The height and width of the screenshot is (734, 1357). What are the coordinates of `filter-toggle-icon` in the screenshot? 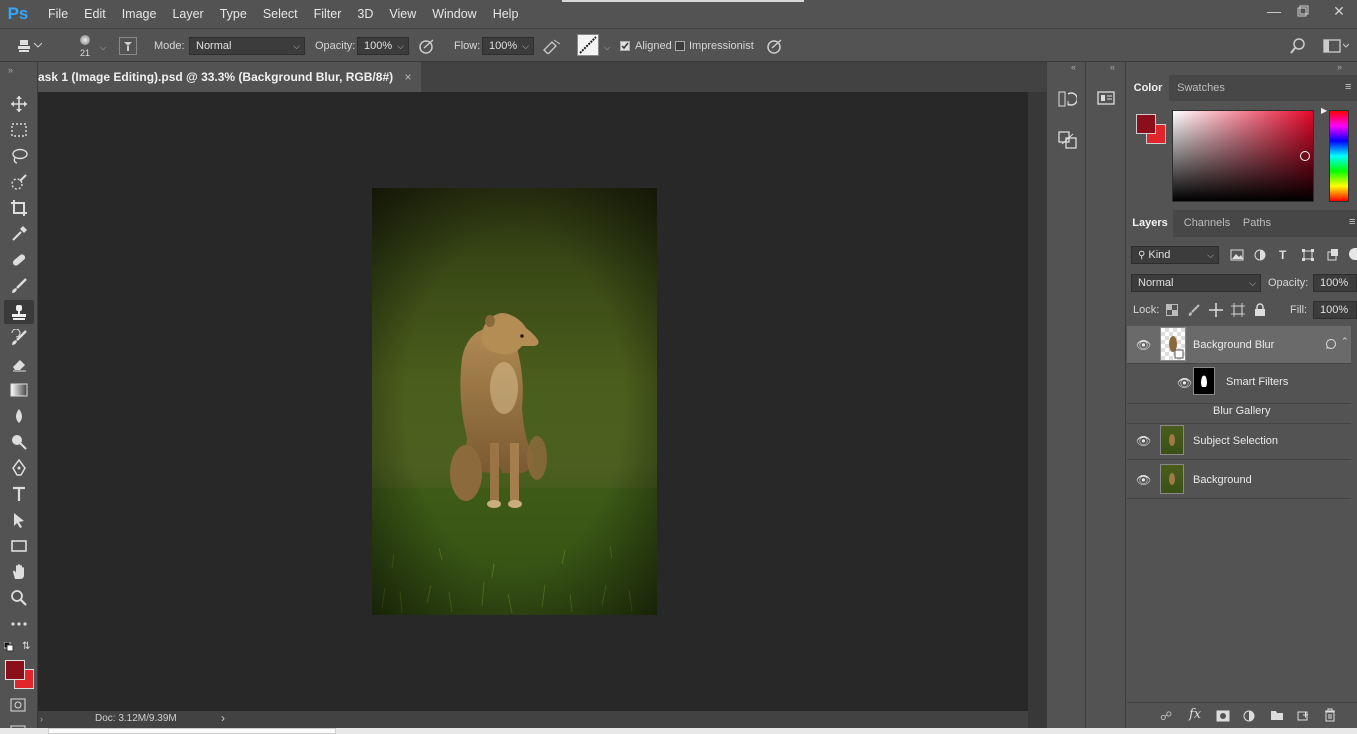 It's located at (1353, 254).